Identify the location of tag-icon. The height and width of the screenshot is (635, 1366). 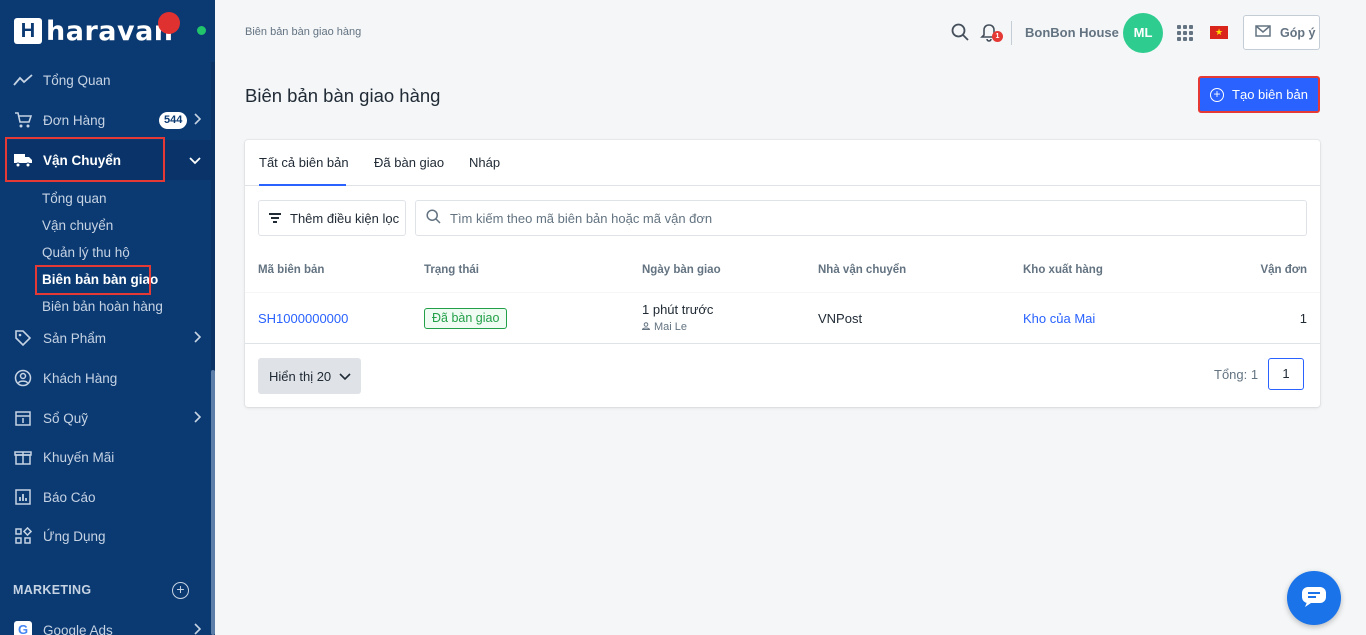
(23, 338).